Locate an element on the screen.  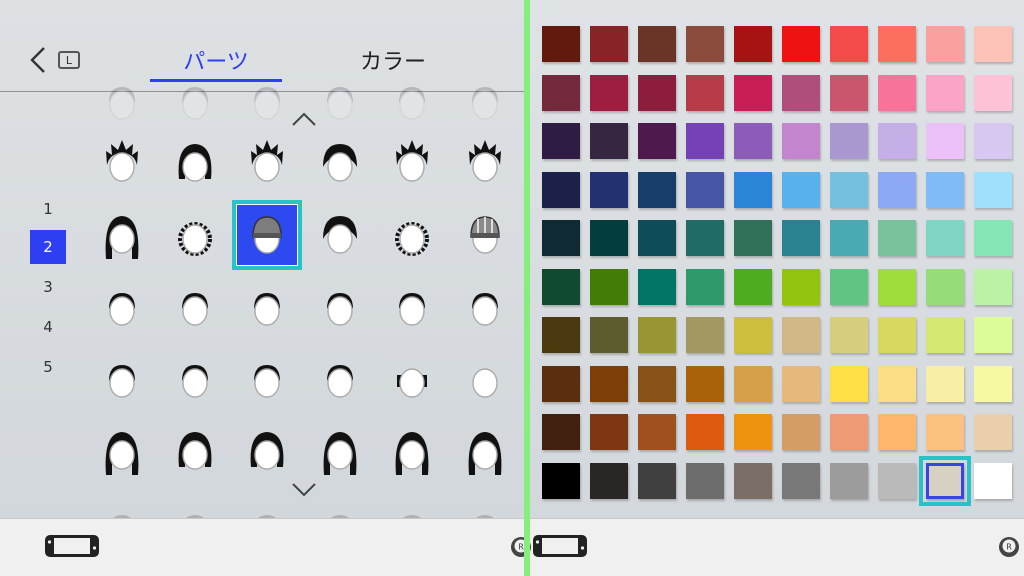
hair-spiky-wide-option is located at coordinates (412, 163).